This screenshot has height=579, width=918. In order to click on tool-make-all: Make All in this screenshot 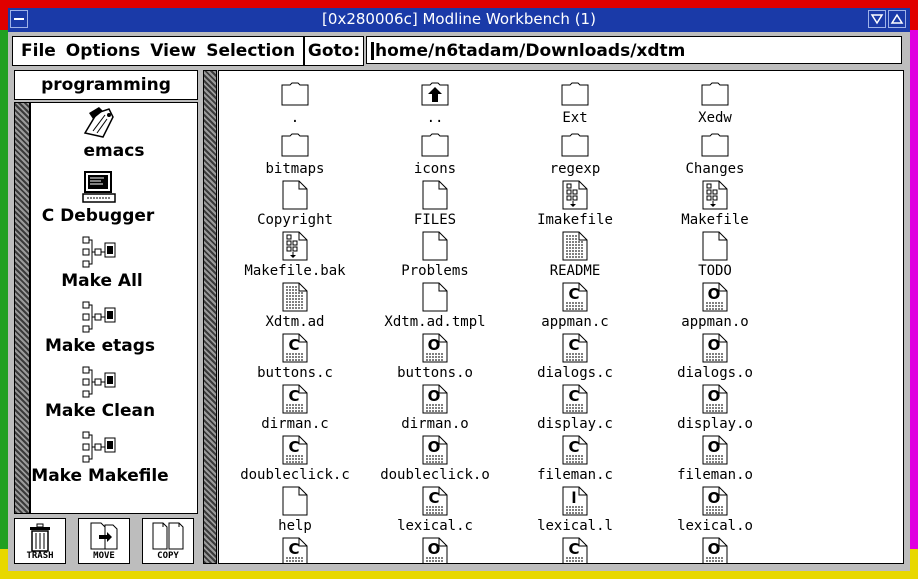, I will do `click(114, 266)`.